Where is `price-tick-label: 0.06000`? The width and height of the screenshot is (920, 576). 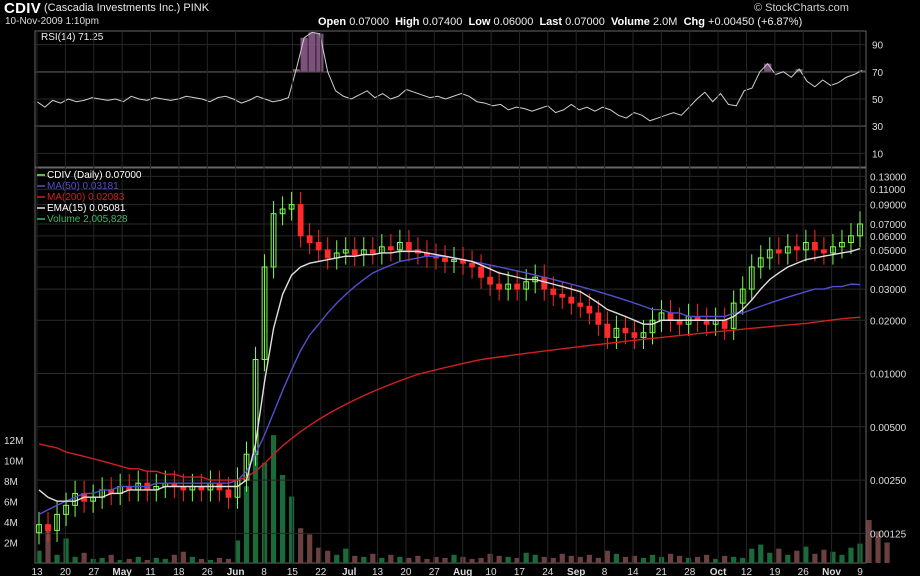 price-tick-label: 0.06000 is located at coordinates (888, 237).